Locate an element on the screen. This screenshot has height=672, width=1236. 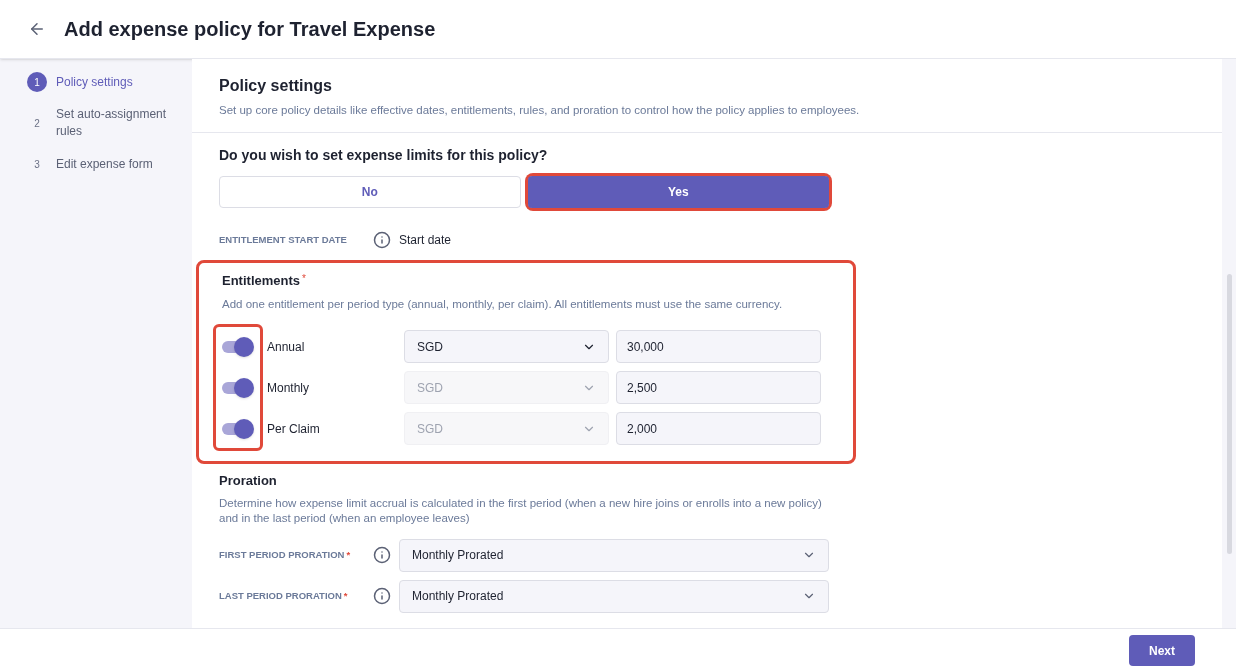
entitlements-description: Add one entitlement per period type (annual, monthly, per claim). All entitlements must use the same currency. is located at coordinates (503, 304).